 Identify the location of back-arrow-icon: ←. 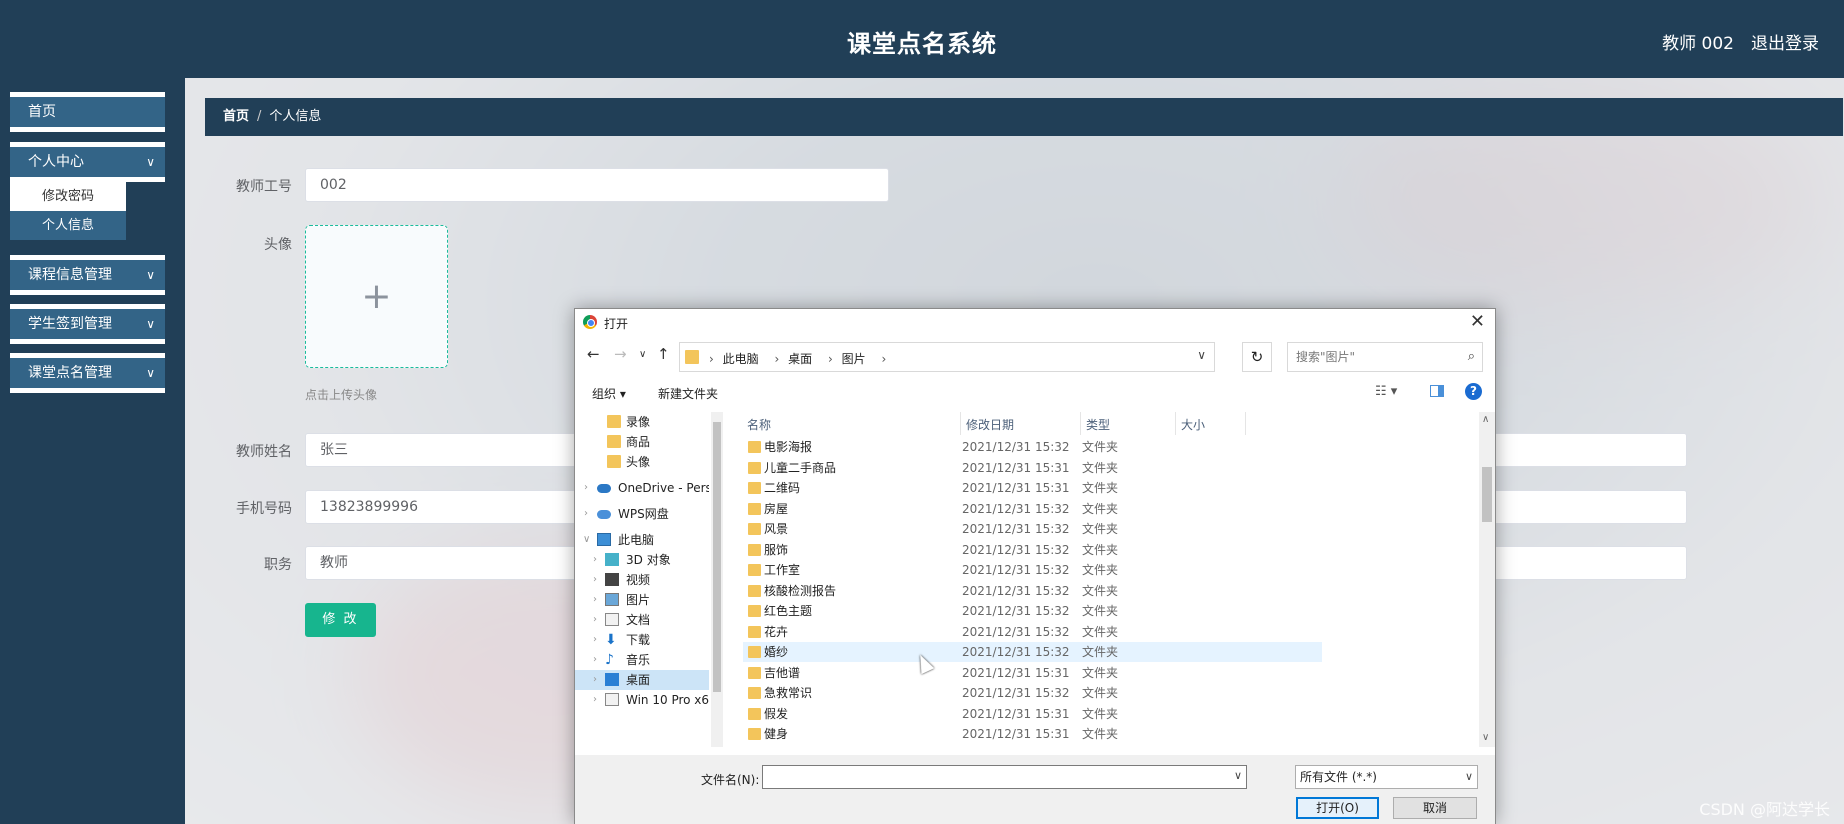
(593, 354).